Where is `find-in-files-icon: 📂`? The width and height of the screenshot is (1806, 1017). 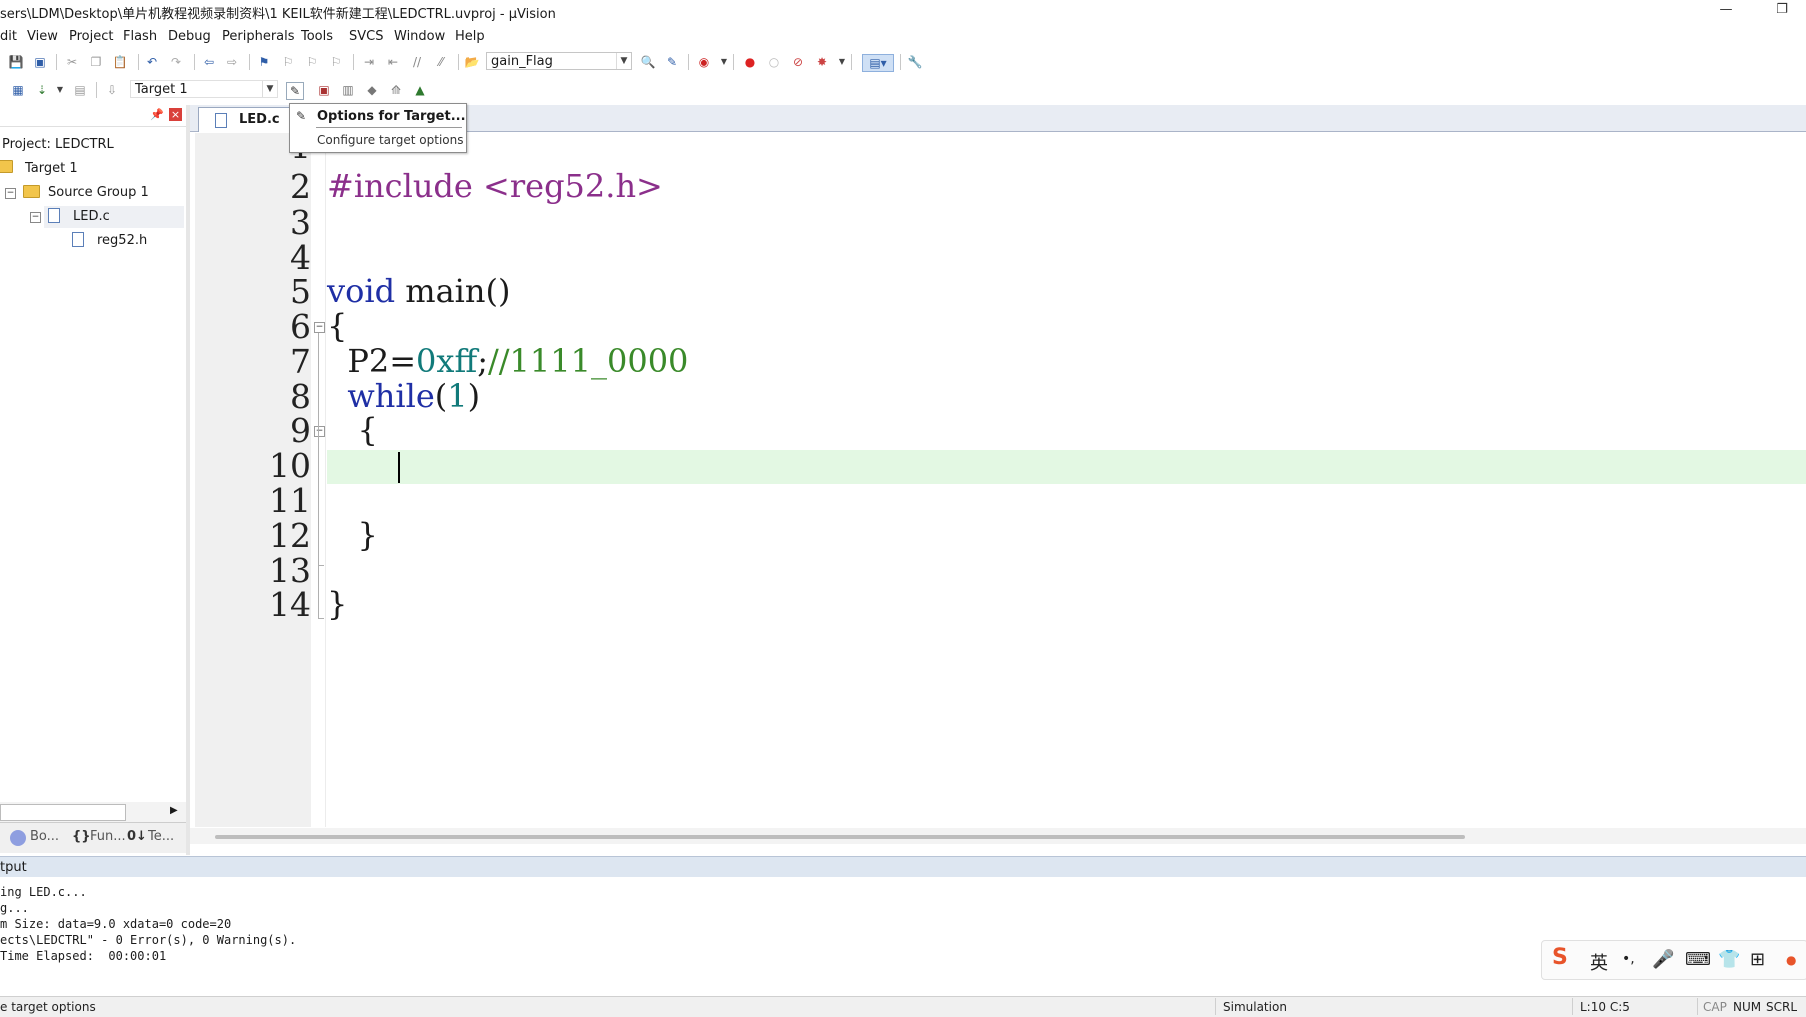 find-in-files-icon: 📂 is located at coordinates (472, 62).